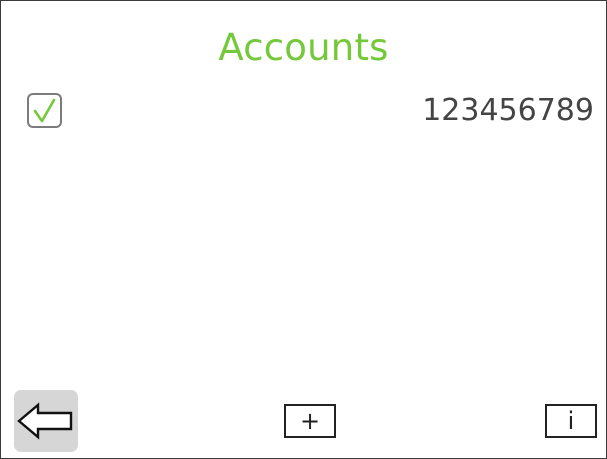 The width and height of the screenshot is (607, 459). What do you see at coordinates (508, 110) in the screenshot?
I see `account-number: 123456789` at bounding box center [508, 110].